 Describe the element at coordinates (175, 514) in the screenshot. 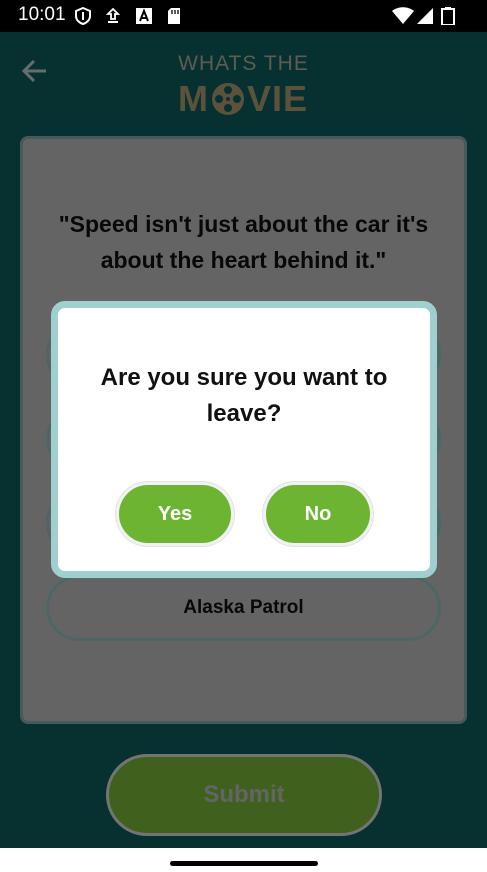

I see `yes-button: Yes` at that location.